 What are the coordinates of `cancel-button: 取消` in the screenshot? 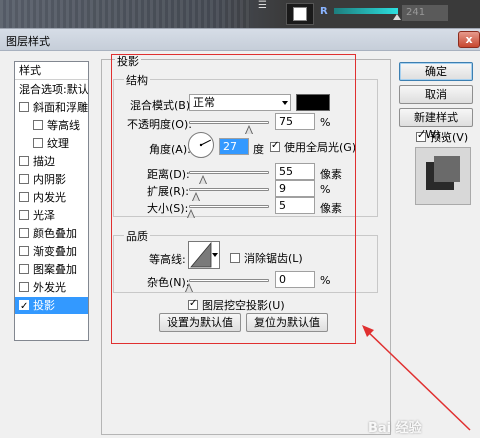 It's located at (436, 94).